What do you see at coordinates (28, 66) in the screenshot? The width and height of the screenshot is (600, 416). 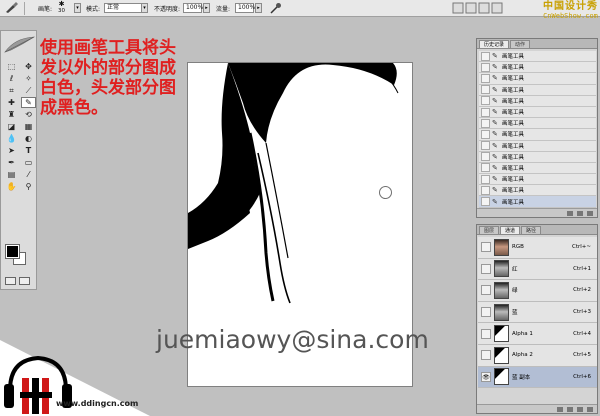 I see `move-tool-icon: ✥` at bounding box center [28, 66].